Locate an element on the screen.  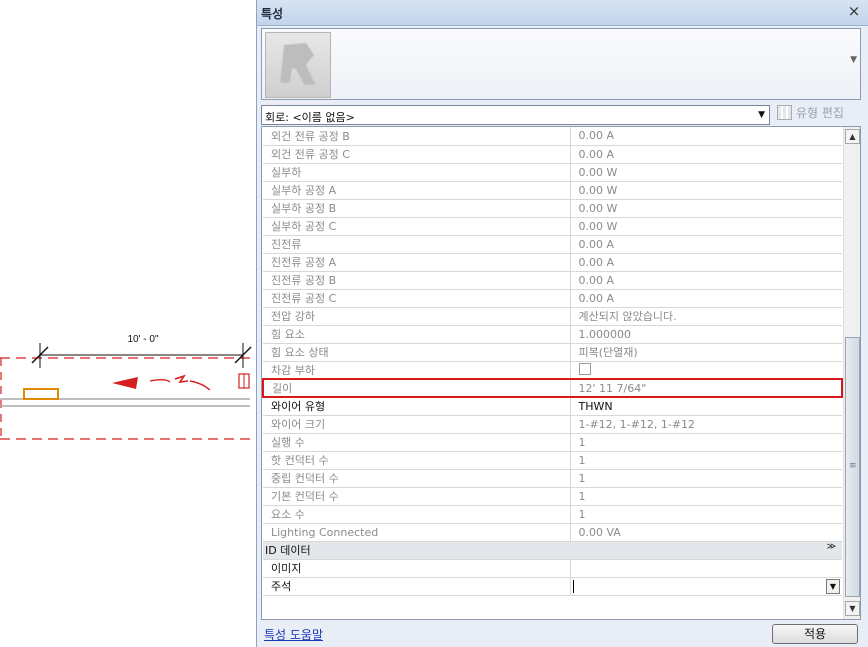
text-cursor is located at coordinates (573, 586).